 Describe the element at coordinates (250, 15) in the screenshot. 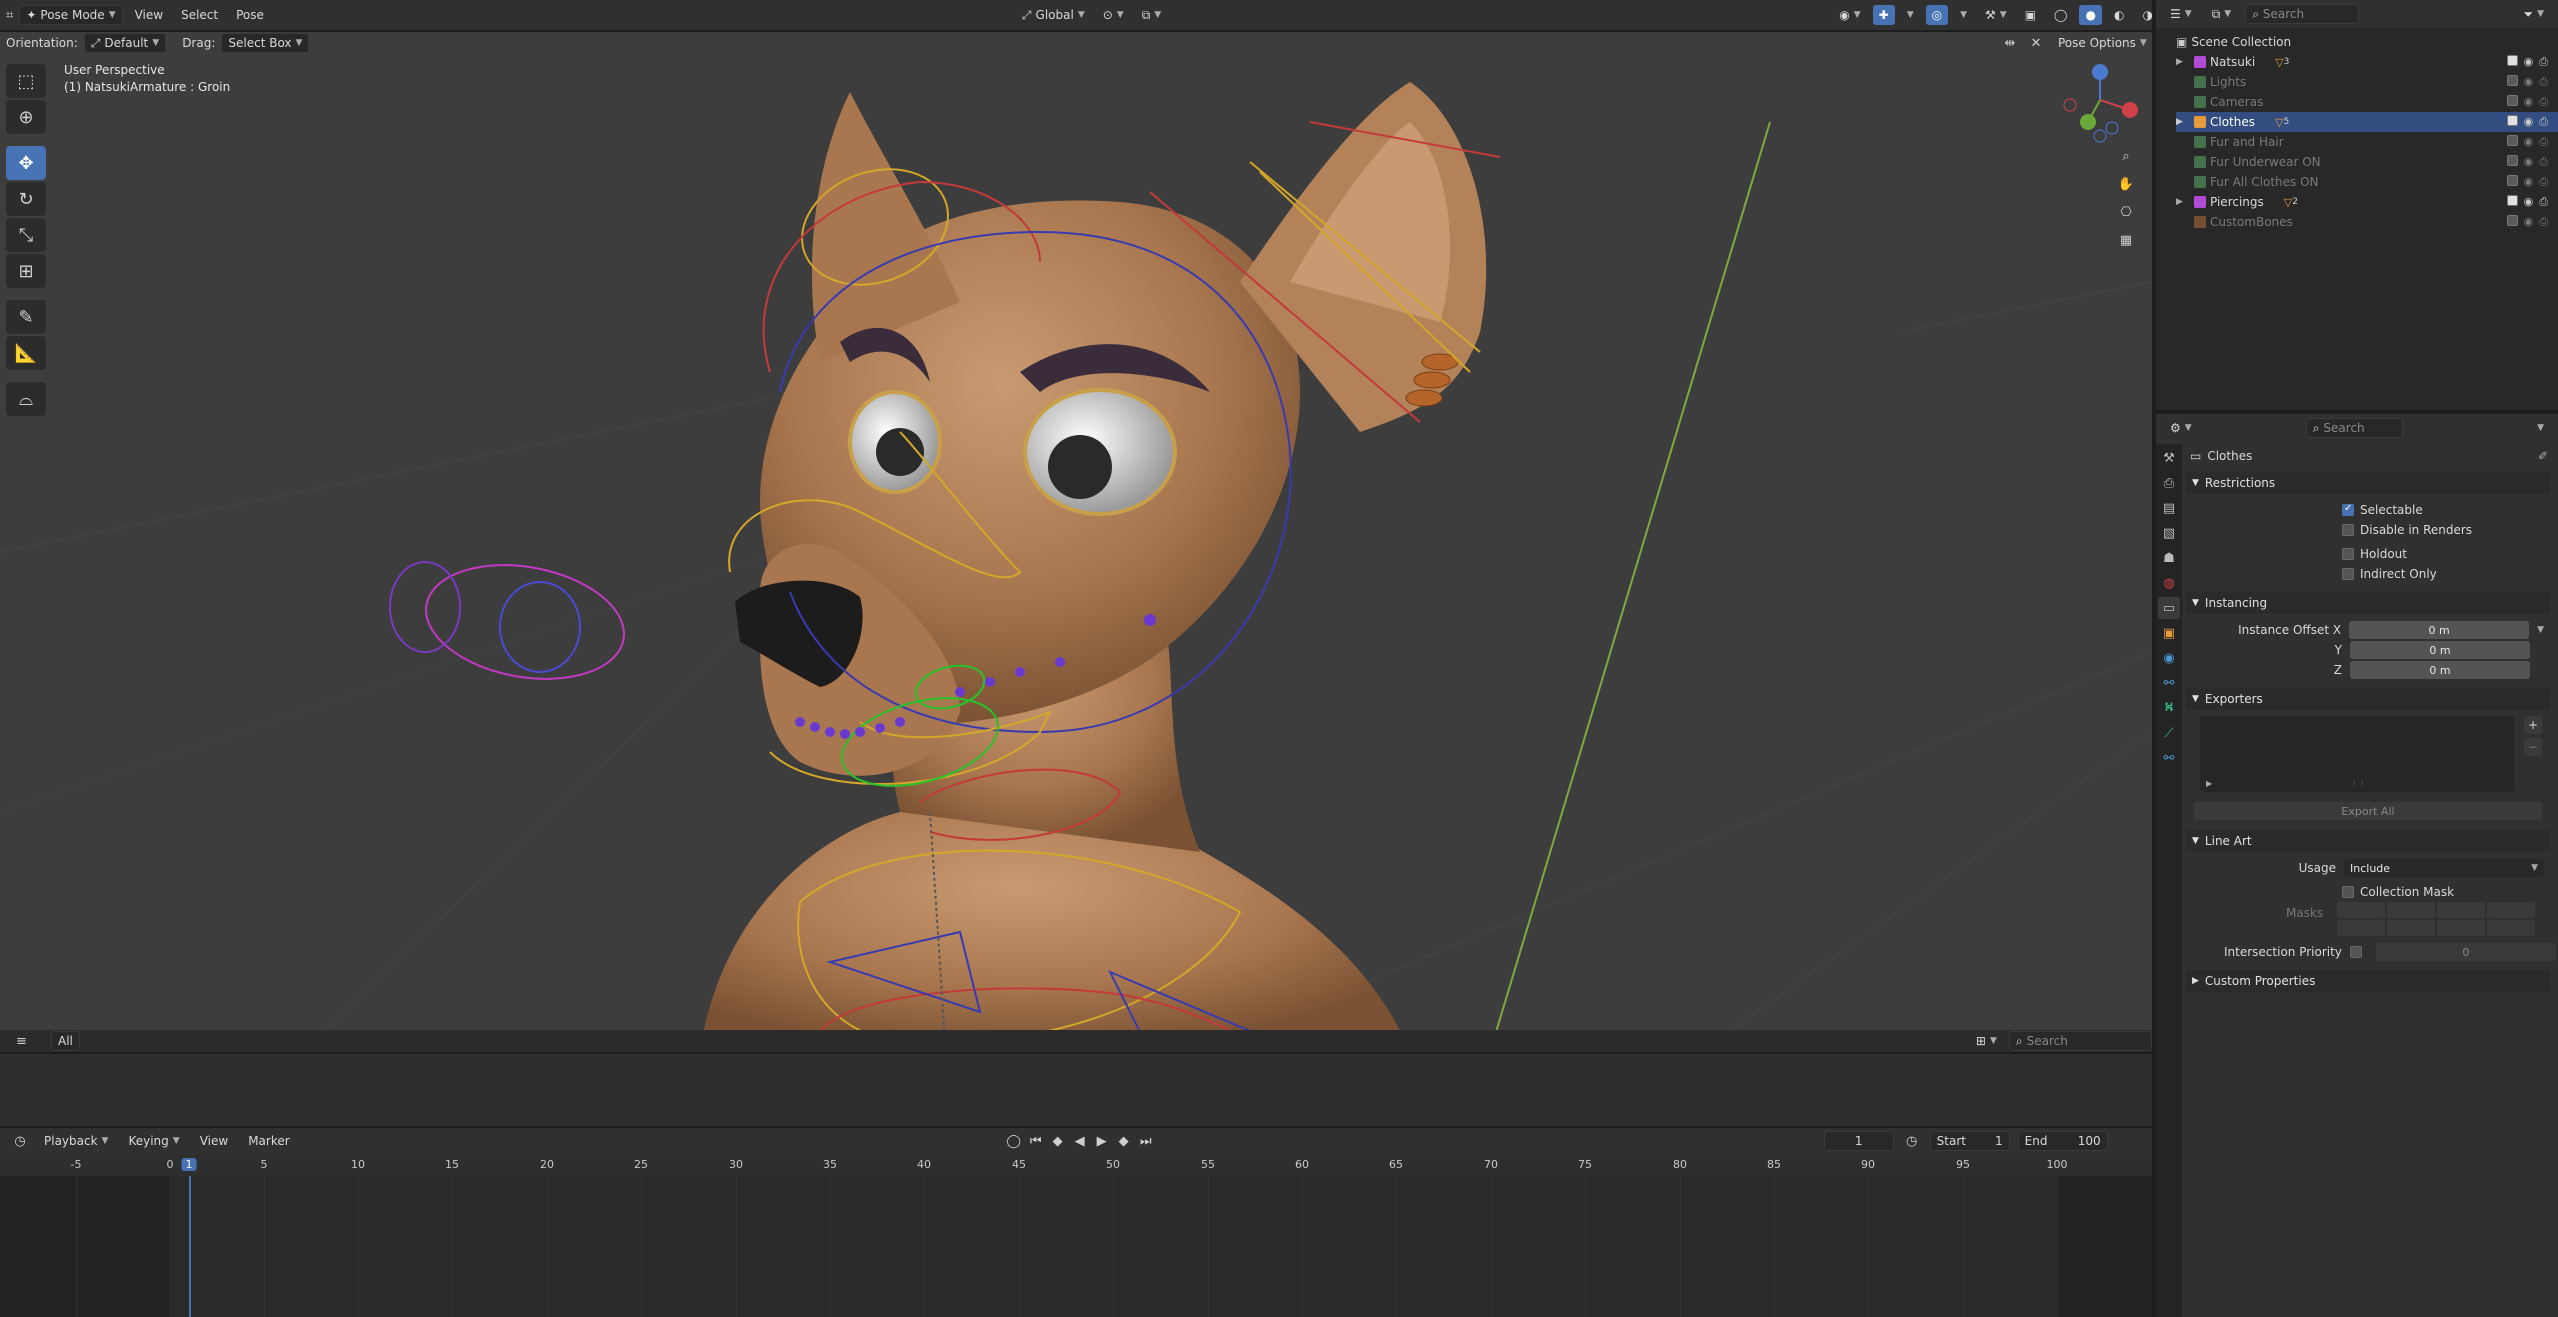

I see `menu-pose: Pose` at that location.